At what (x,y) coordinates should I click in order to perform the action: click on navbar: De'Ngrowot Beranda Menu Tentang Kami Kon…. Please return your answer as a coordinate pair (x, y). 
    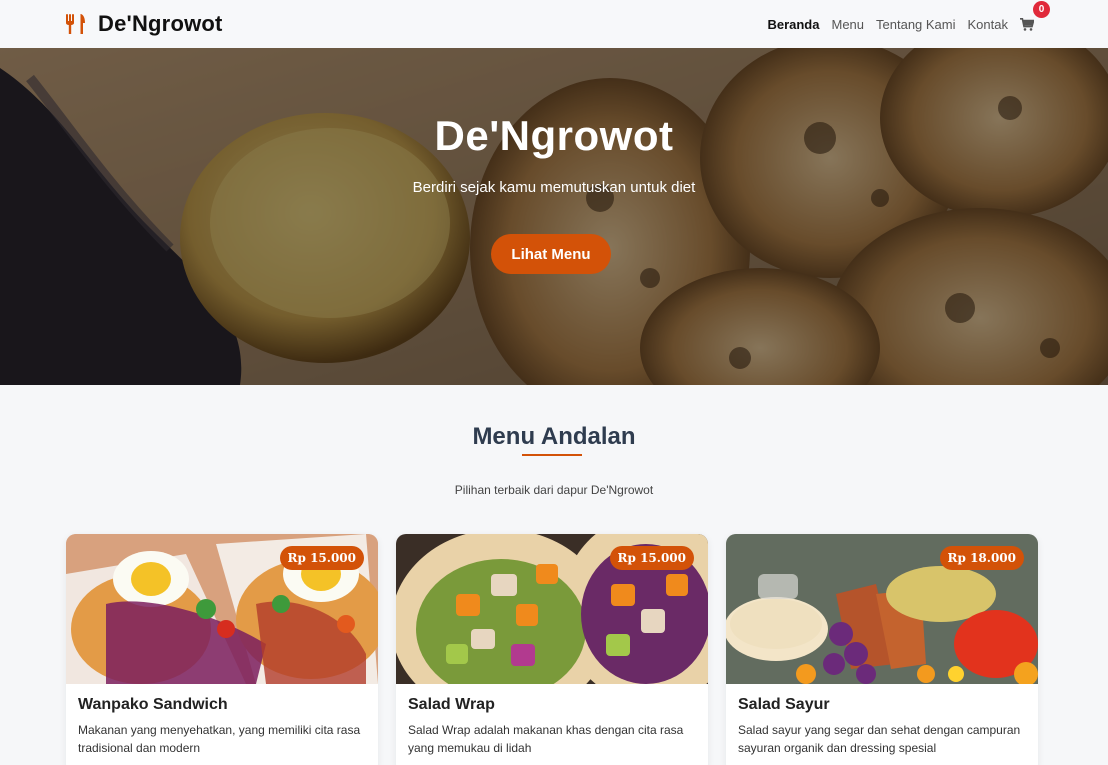
    Looking at the image, I should click on (554, 24).